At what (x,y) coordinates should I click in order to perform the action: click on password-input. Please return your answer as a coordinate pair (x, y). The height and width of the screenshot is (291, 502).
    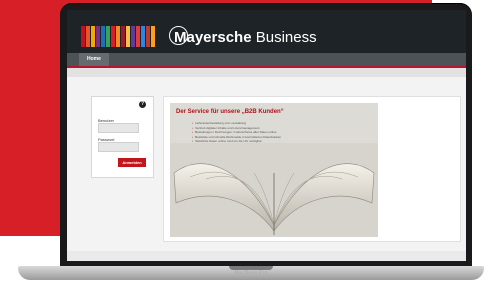
    Looking at the image, I should click on (118, 147).